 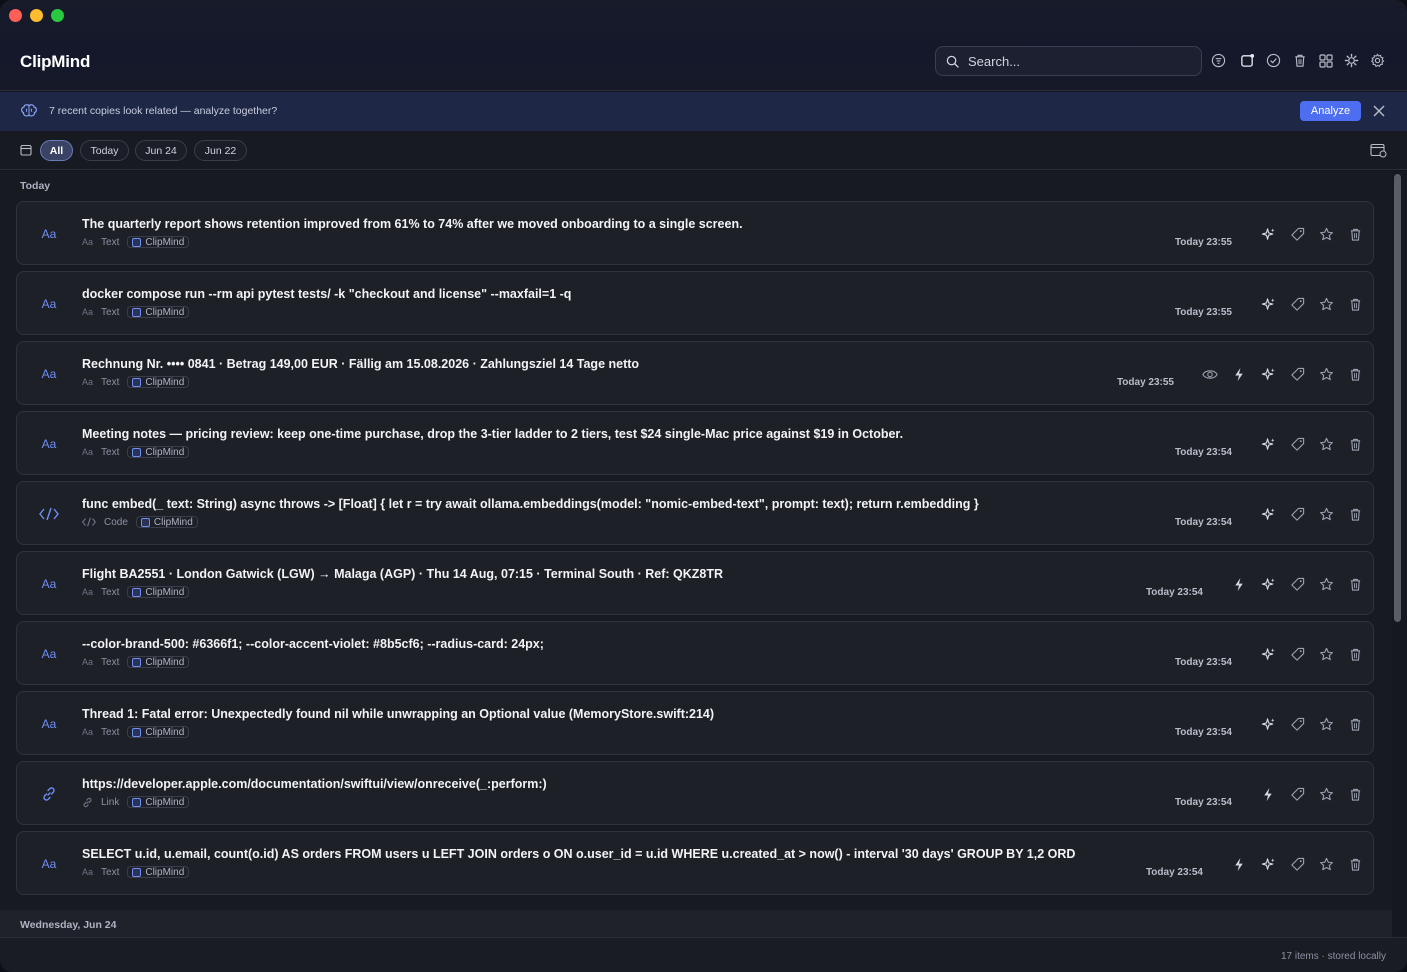 I want to click on app-icon, so click(x=137, y=592).